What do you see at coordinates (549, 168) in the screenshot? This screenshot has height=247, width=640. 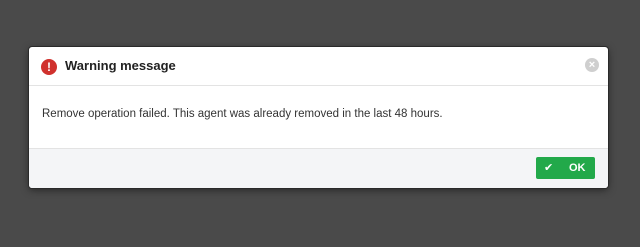 I see `check-icon: ✔` at bounding box center [549, 168].